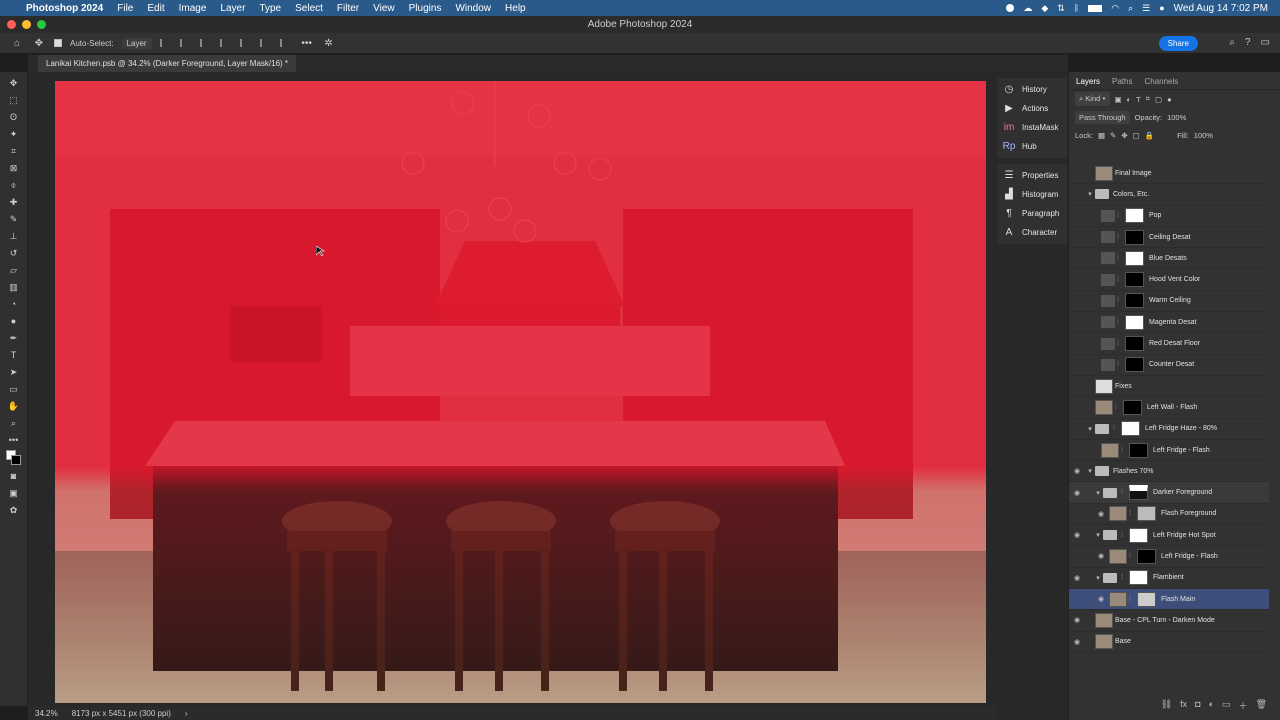 Image resolution: width=1280 pixels, height=720 pixels. I want to click on minimize-window-button, so click(26, 24).